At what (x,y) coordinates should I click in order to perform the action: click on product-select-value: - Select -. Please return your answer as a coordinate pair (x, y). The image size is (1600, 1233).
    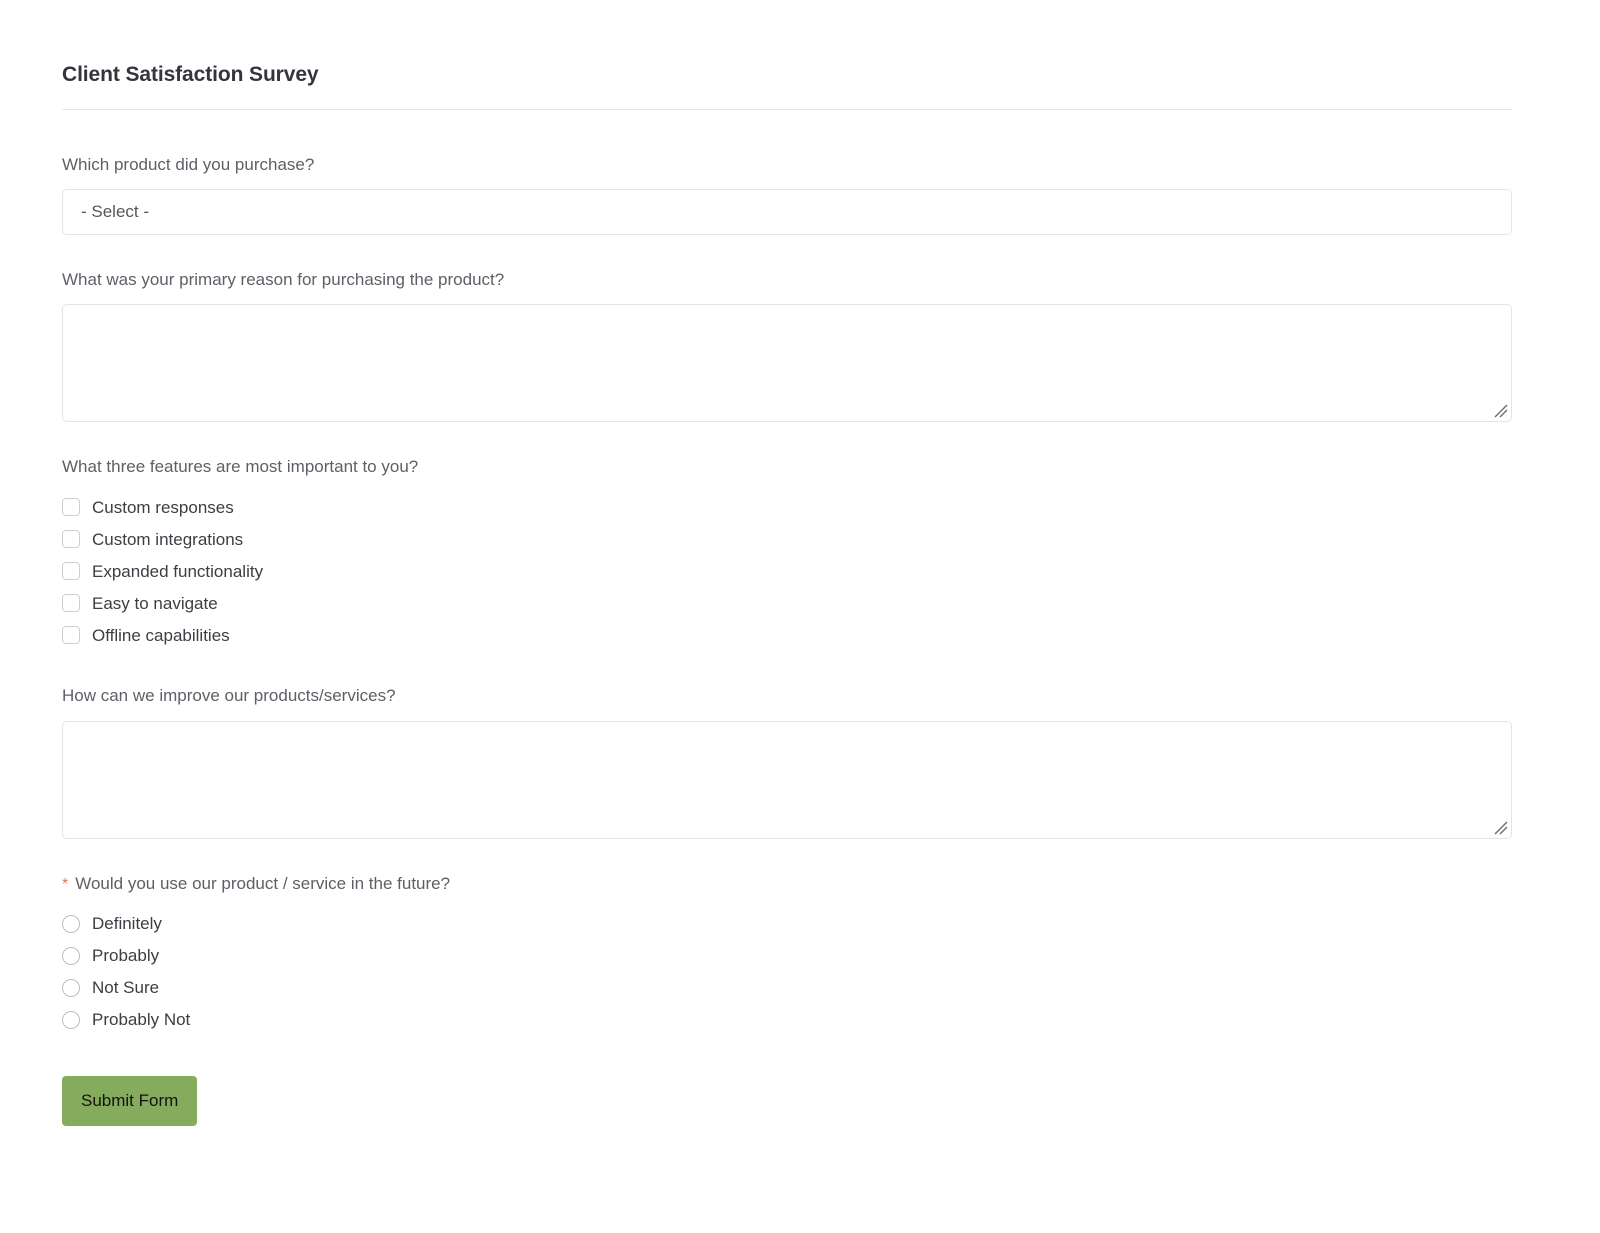
    Looking at the image, I should click on (115, 212).